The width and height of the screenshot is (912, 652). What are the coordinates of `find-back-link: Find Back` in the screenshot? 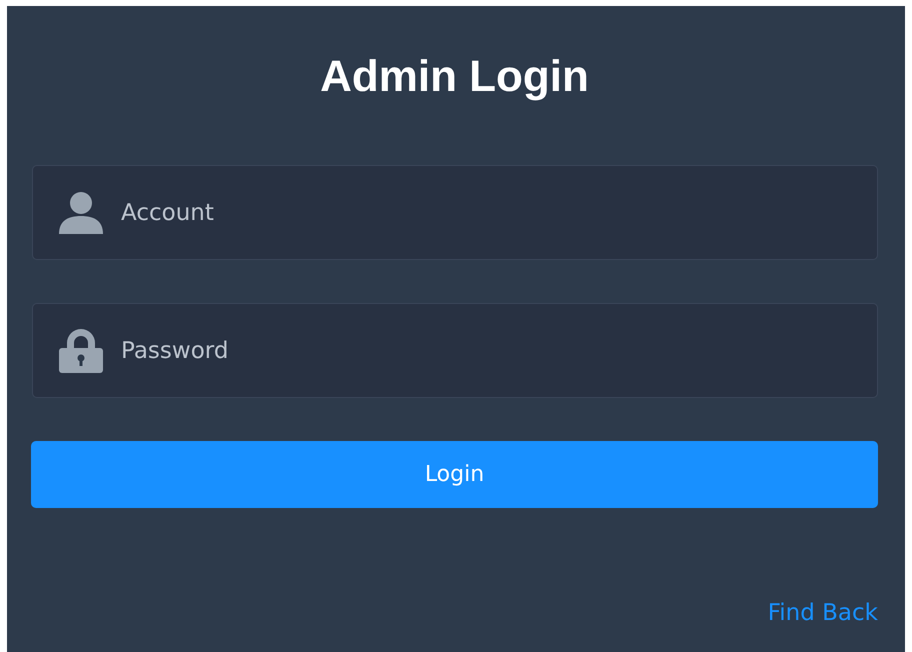 It's located at (823, 613).